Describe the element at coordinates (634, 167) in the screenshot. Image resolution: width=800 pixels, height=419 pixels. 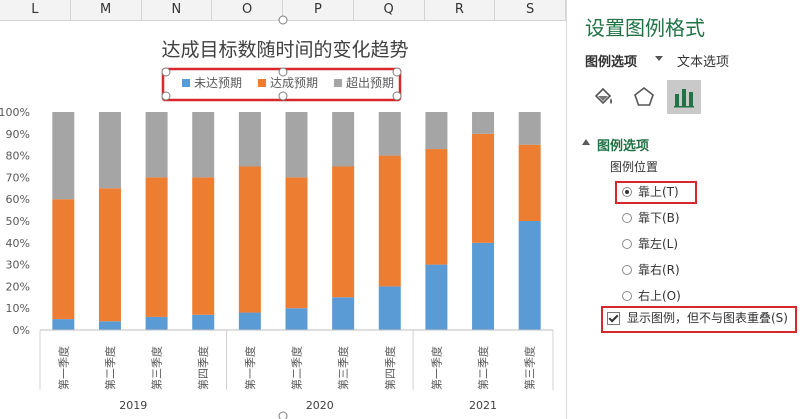
I see `legend-position-label: 图例位置` at that location.